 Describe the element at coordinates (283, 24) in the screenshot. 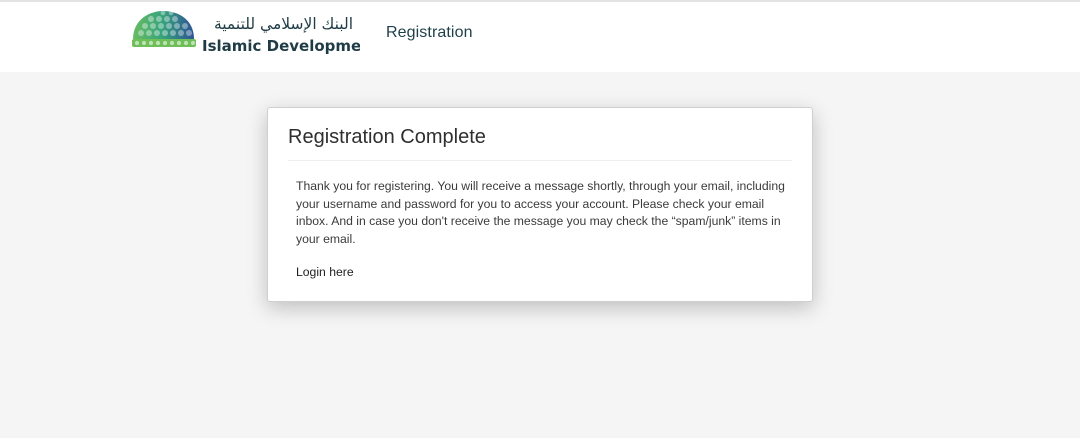

I see `arabic-logo-text: البنك الإسلامي للتنمية` at that location.